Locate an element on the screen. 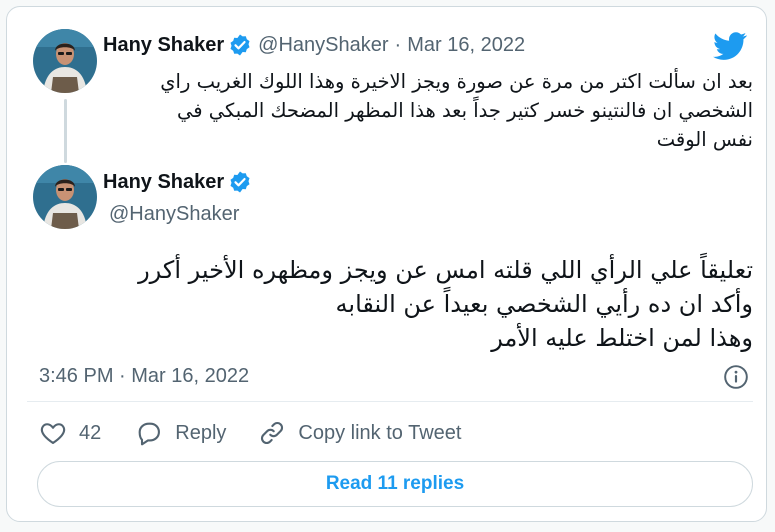  link-icon is located at coordinates (272, 433).